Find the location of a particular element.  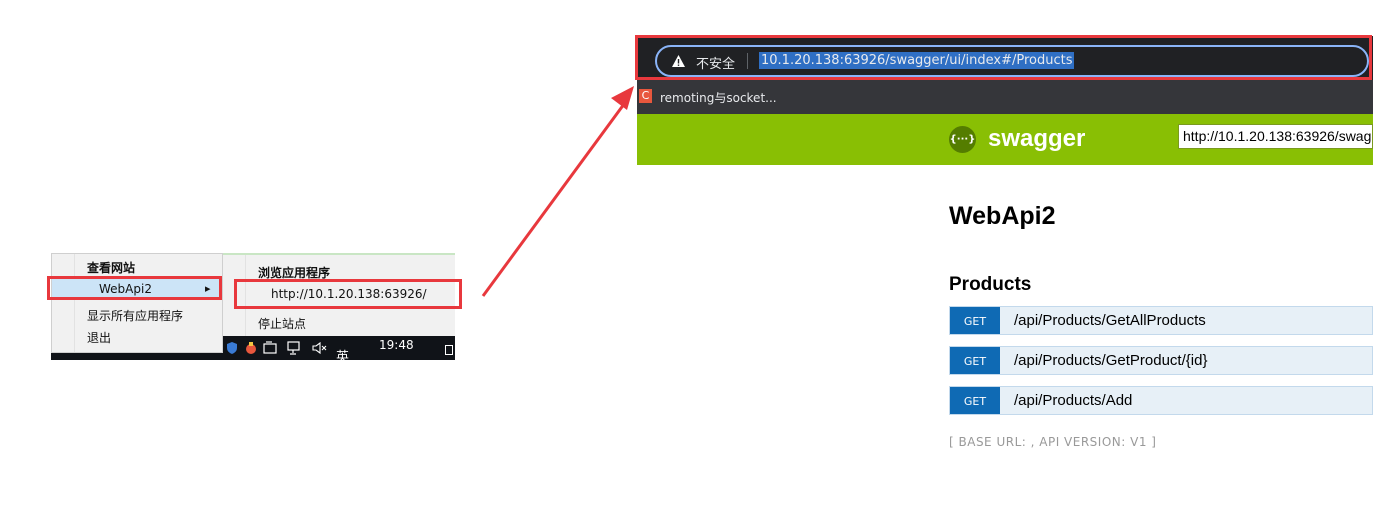

context-menu: 查看网站 WebApi2 ▸ 显示所有应用程序 退出 is located at coordinates (137, 303).